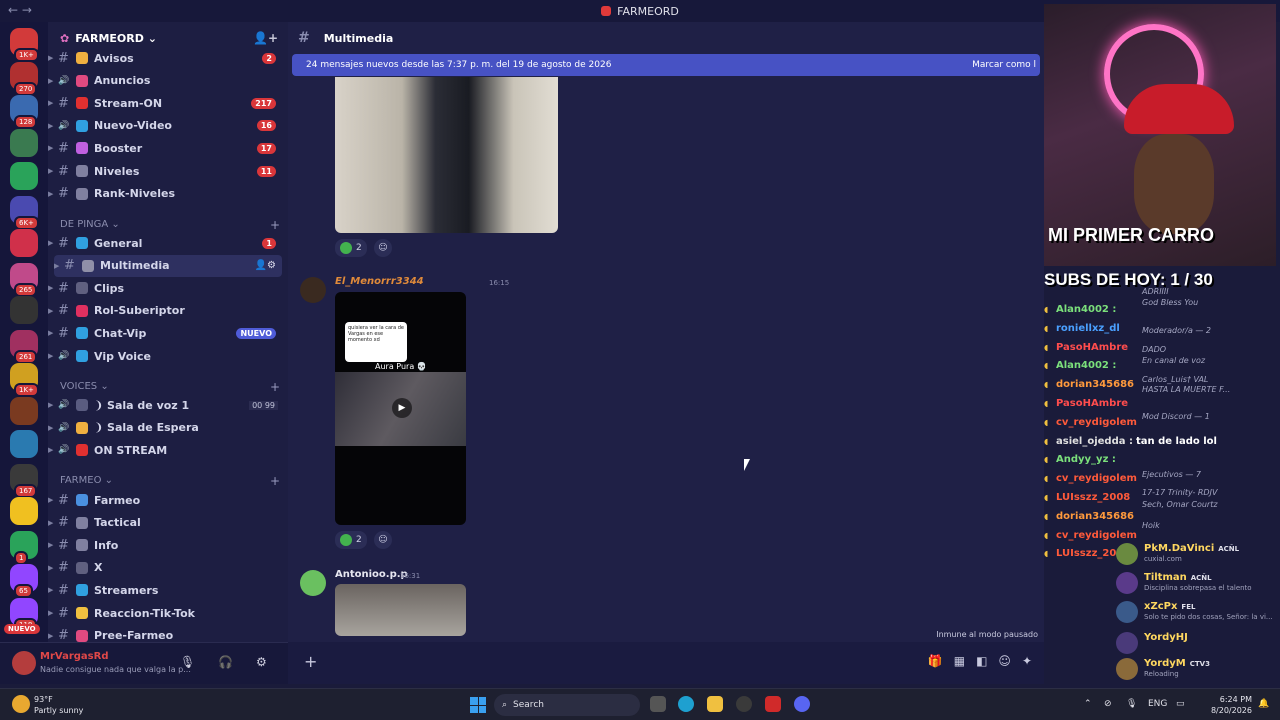 Image resolution: width=1280 pixels, height=720 pixels. I want to click on channel-category: VOICES ⌄ +, so click(170, 387).